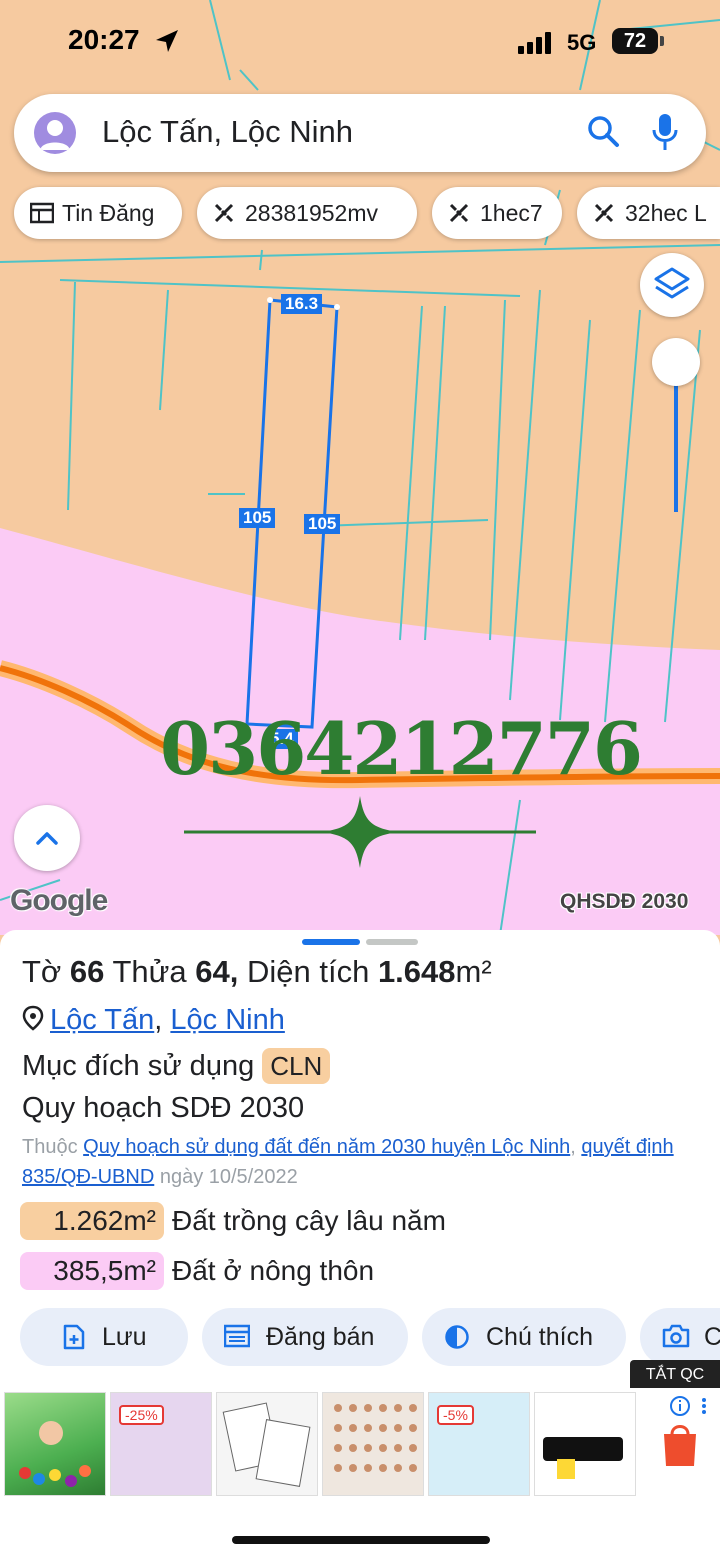  Describe the element at coordinates (108, 213) in the screenshot. I see `chip-label: Tin Đăng` at that location.